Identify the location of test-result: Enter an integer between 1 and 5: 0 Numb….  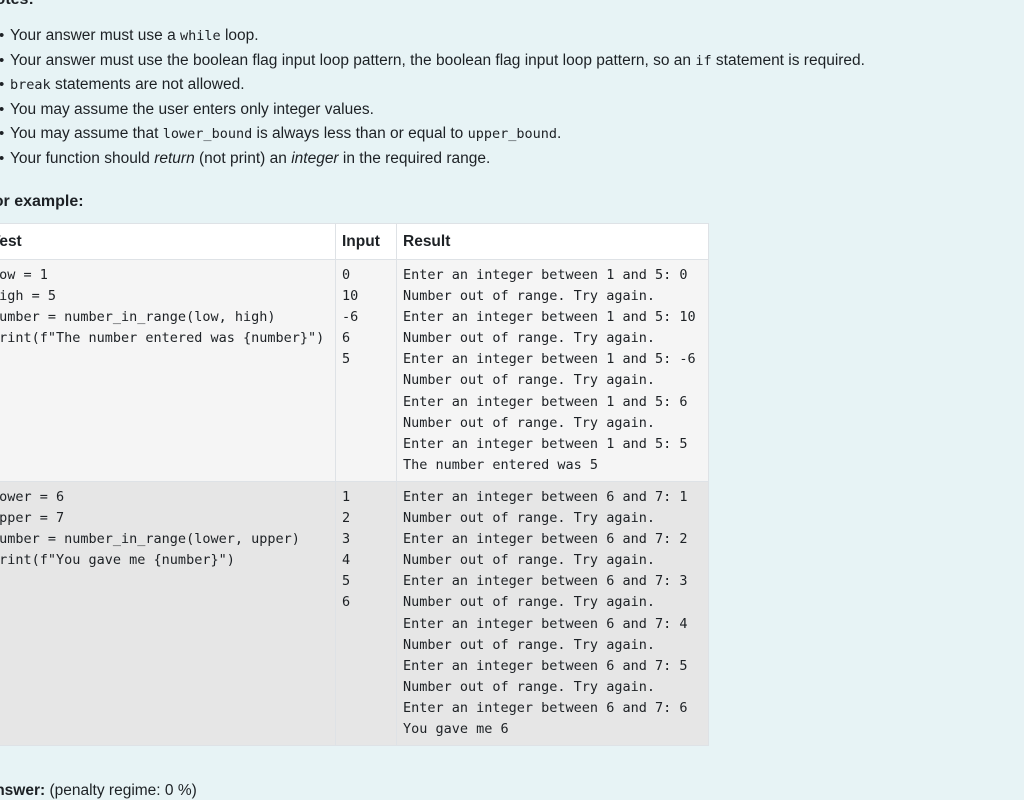
(552, 370).